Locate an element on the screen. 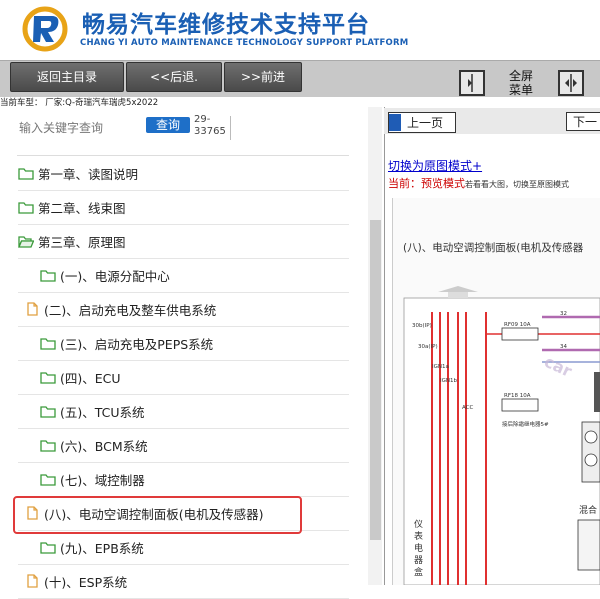 The height and width of the screenshot is (599, 600). forward-button: >>前进 is located at coordinates (263, 77).